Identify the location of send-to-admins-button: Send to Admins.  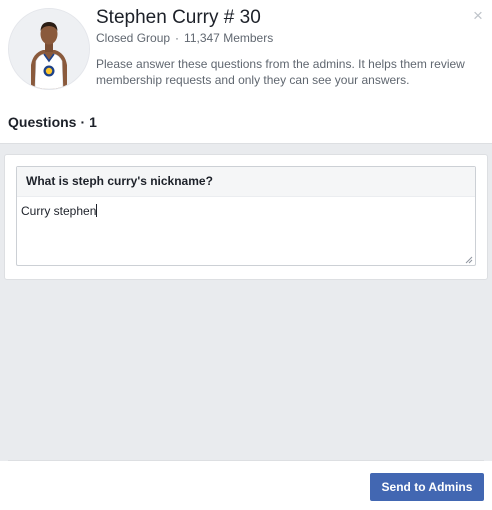
(427, 487).